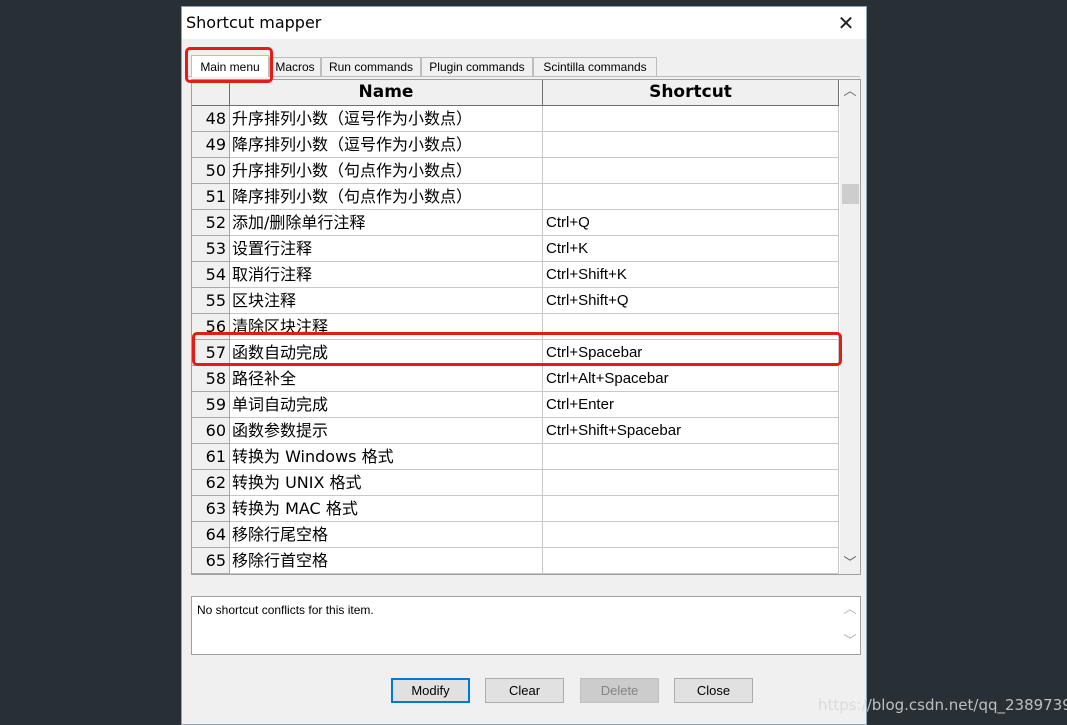 The image size is (1067, 725). I want to click on shortcut-value: Ctrl+Enter, so click(691, 405).